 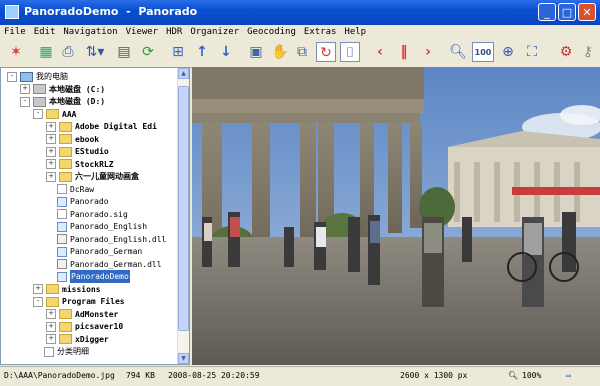 I want to click on tree-item: + picsaver10, so click(x=84, y=326).